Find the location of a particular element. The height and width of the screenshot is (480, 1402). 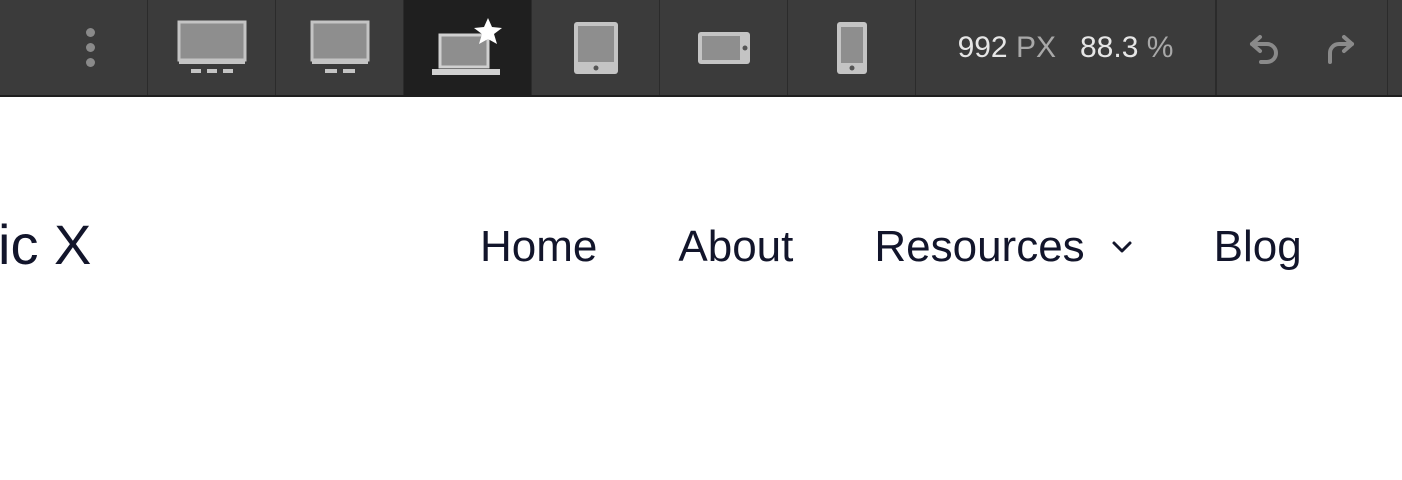

redo-button is located at coordinates (1339, 48).